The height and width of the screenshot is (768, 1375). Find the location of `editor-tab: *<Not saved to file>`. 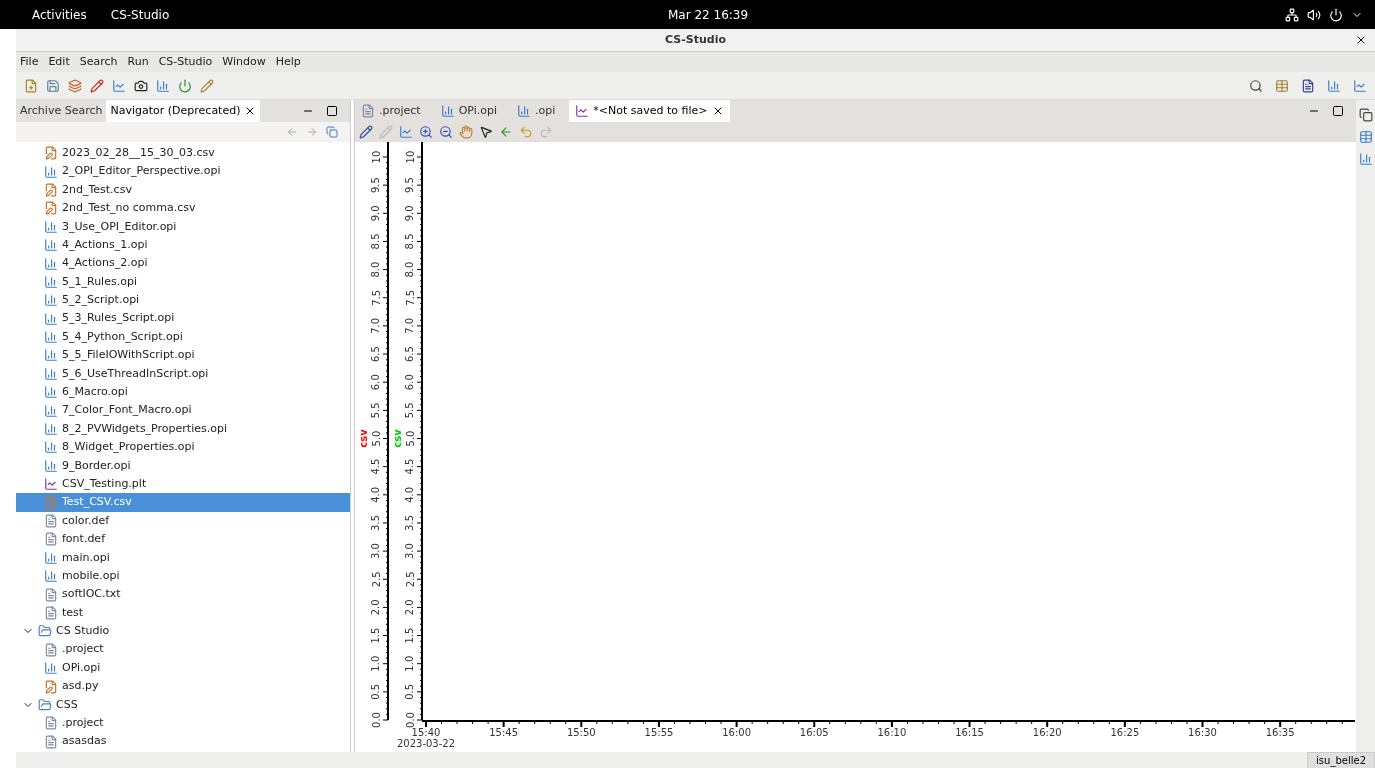

editor-tab: *<Not saved to file> is located at coordinates (649, 111).